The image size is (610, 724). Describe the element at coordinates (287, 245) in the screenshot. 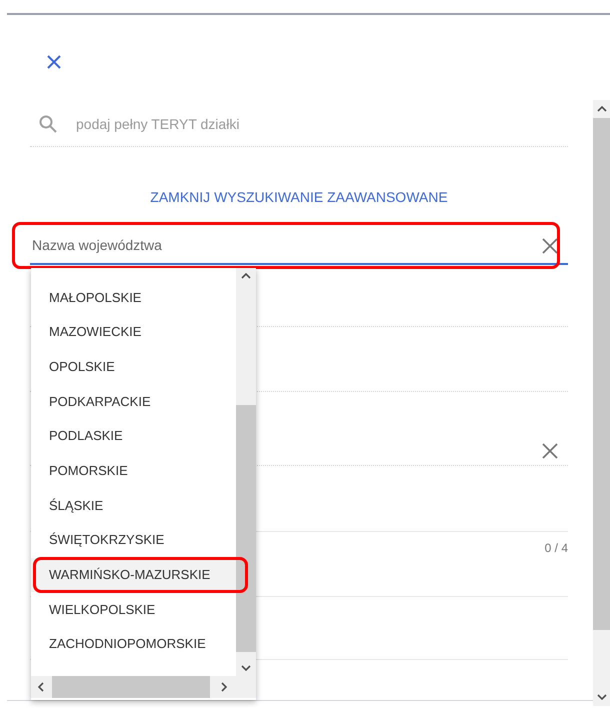

I see `province-field: Nazwa województwa` at that location.